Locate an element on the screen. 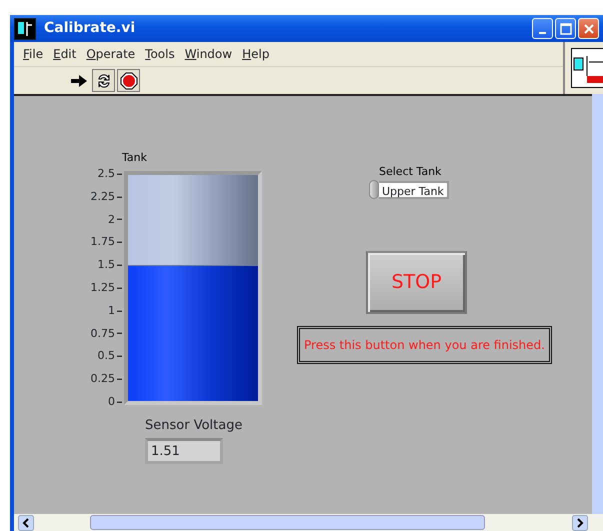  scale-label: 0 is located at coordinates (111, 402).